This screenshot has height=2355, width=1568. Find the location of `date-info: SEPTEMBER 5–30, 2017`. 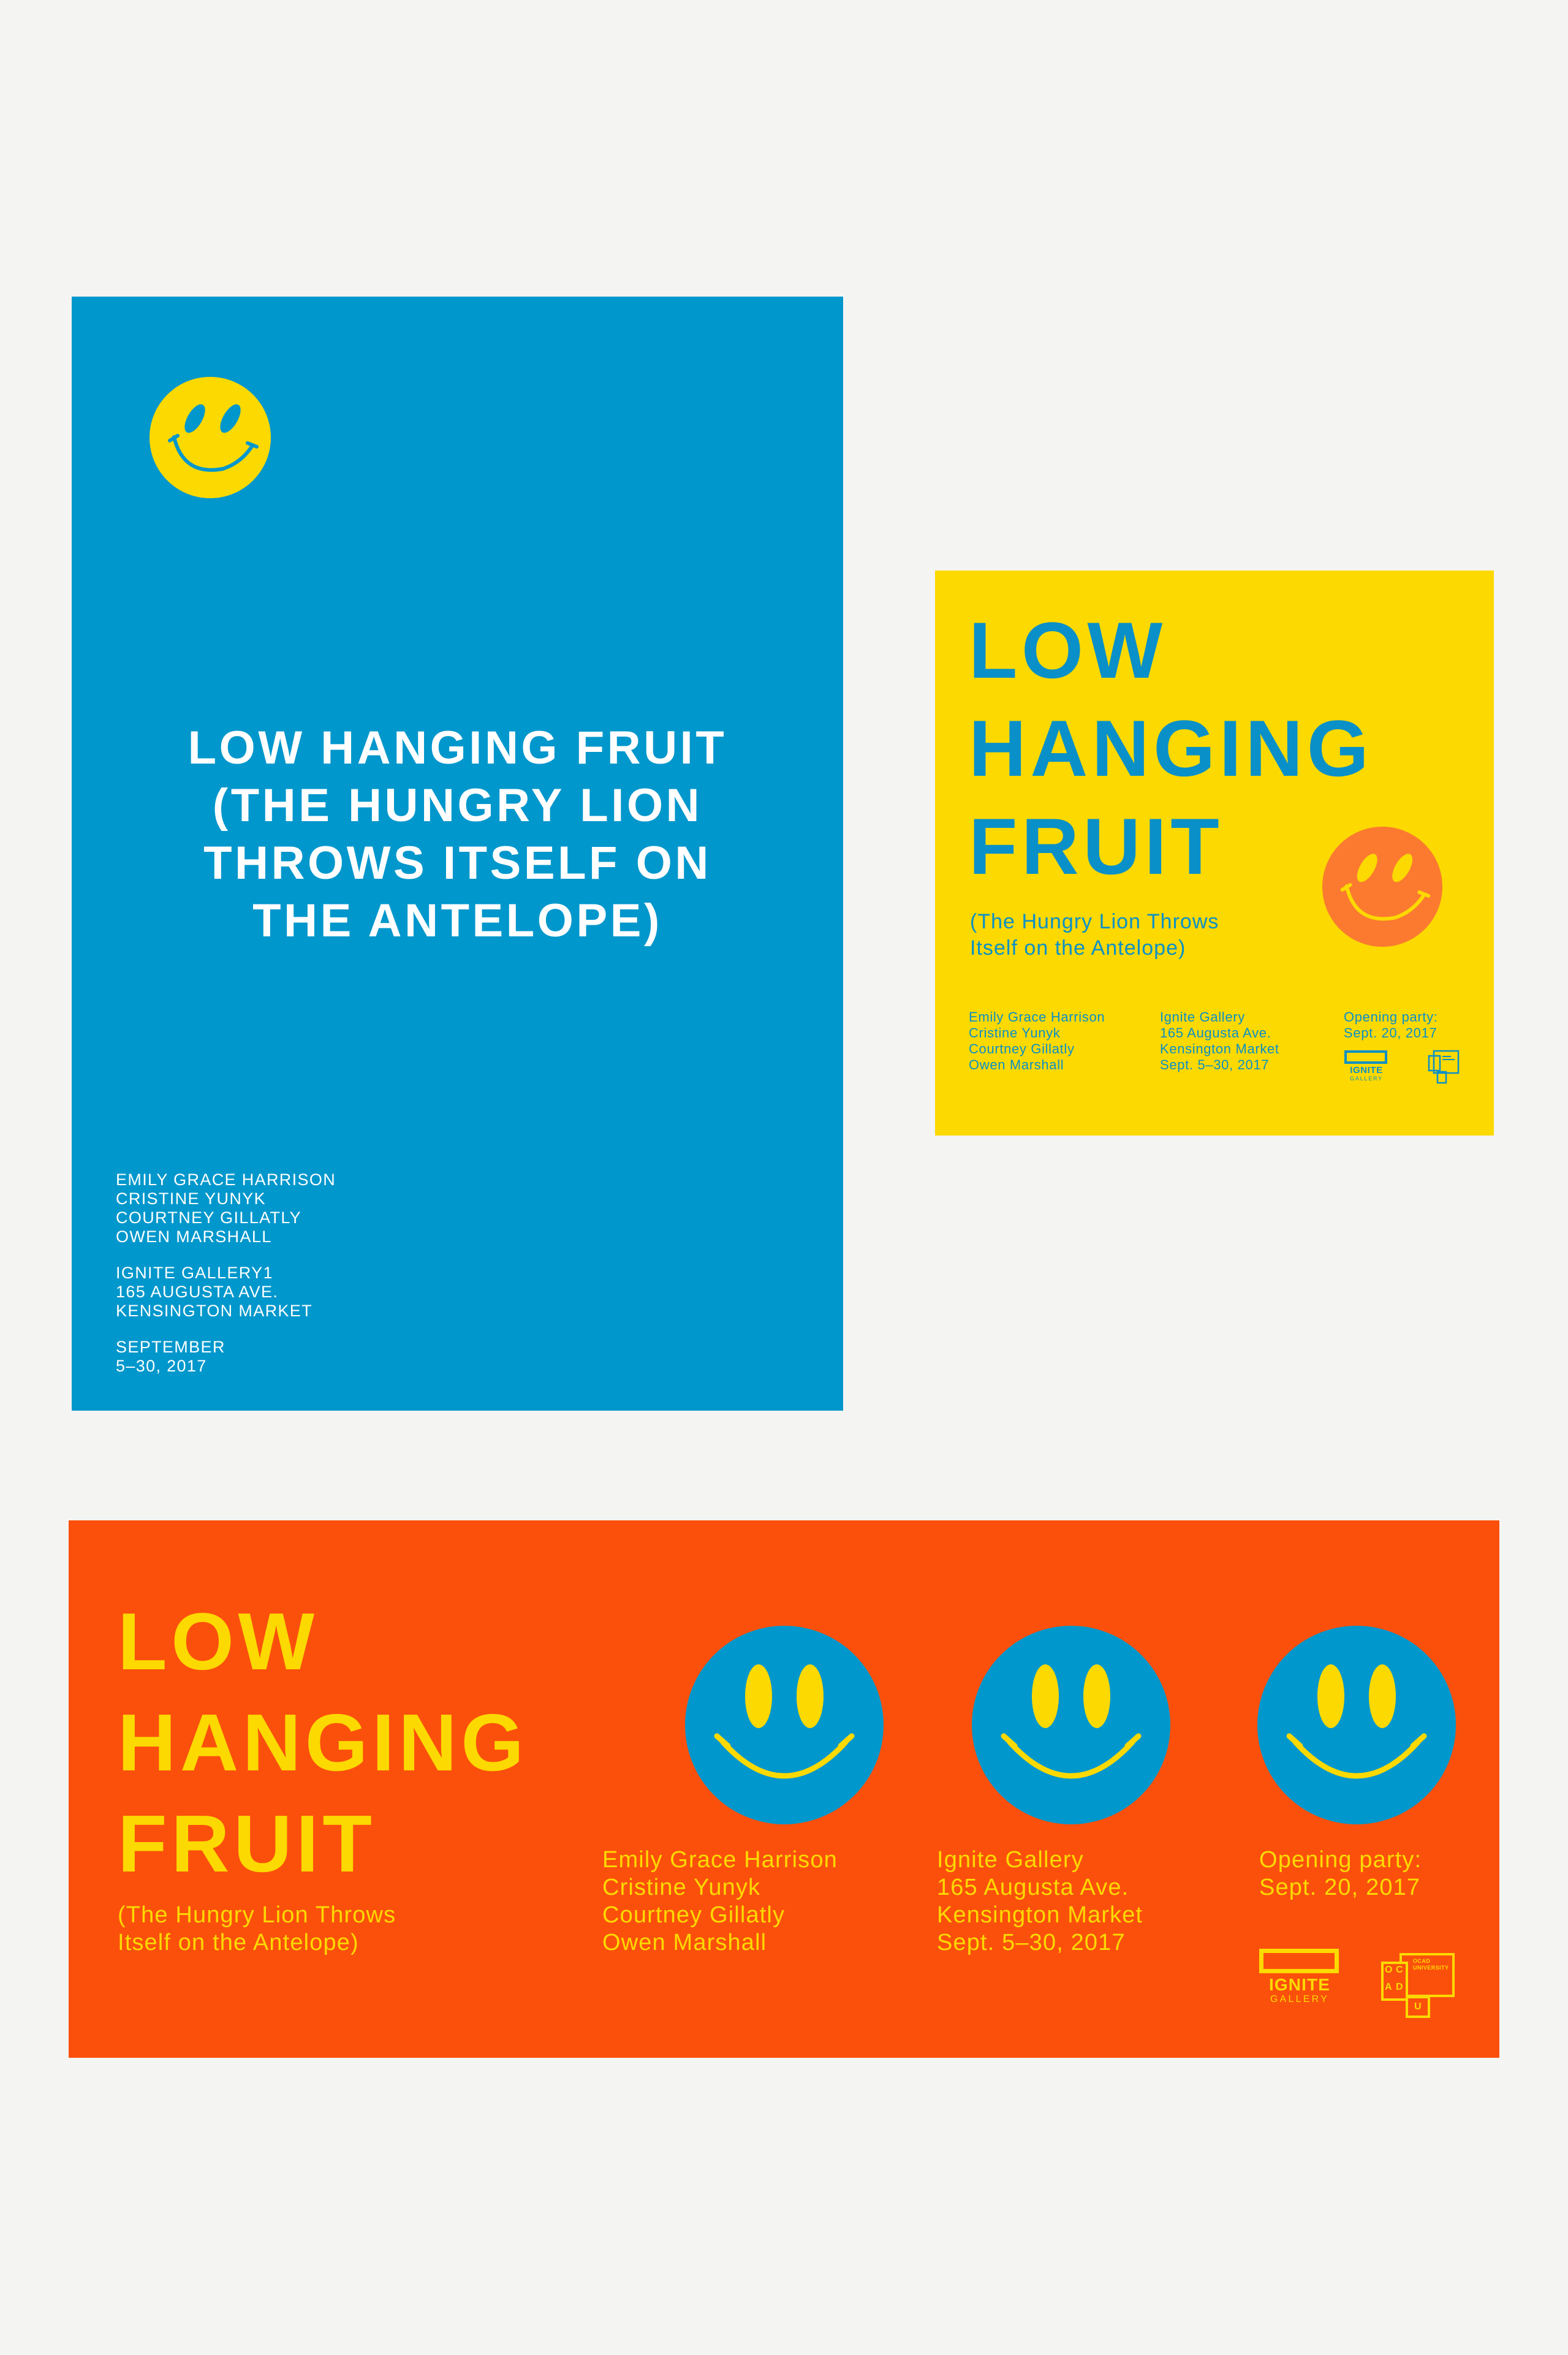

date-info: SEPTEMBER 5–30, 2017 is located at coordinates (170, 1357).